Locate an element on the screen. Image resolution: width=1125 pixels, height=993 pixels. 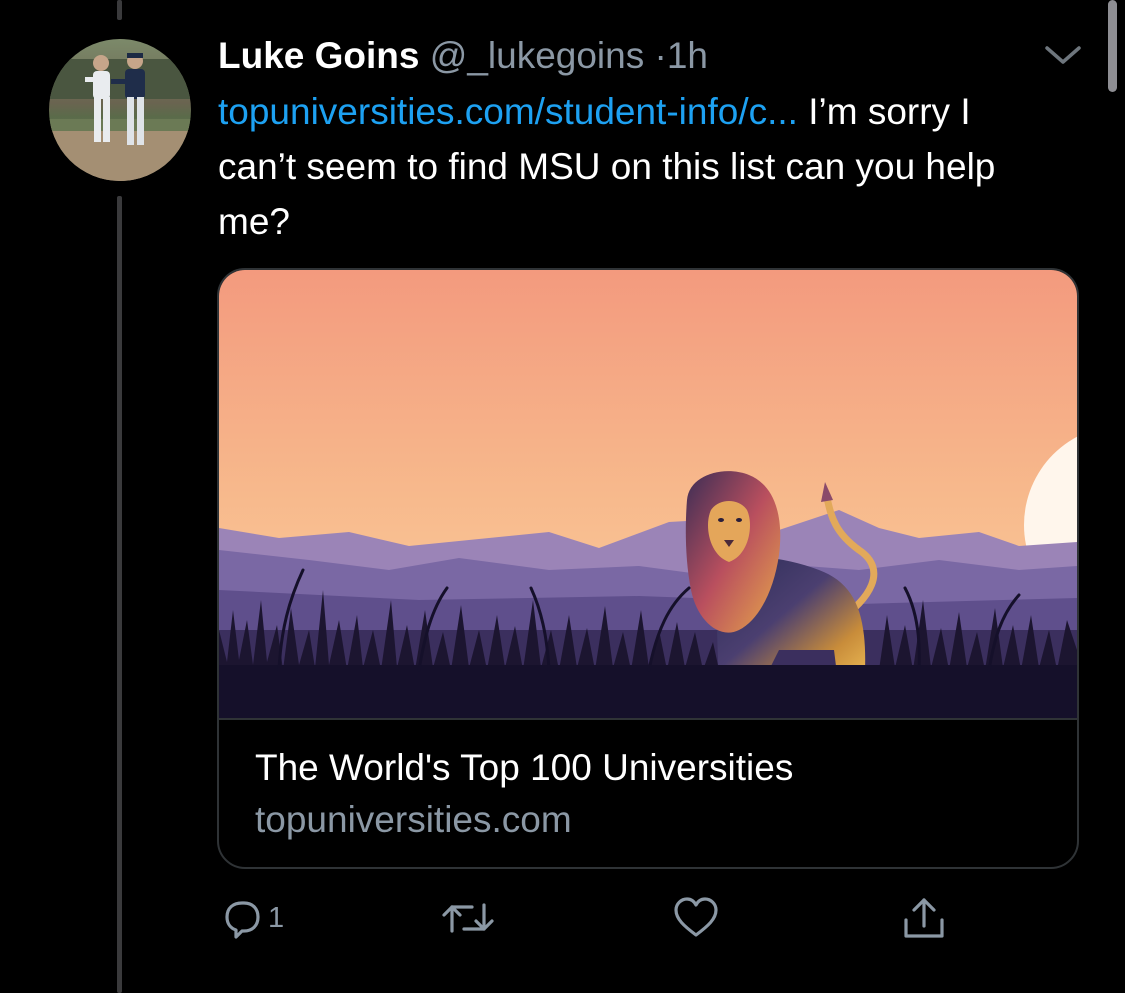
thread-line-top is located at coordinates (119, 10).